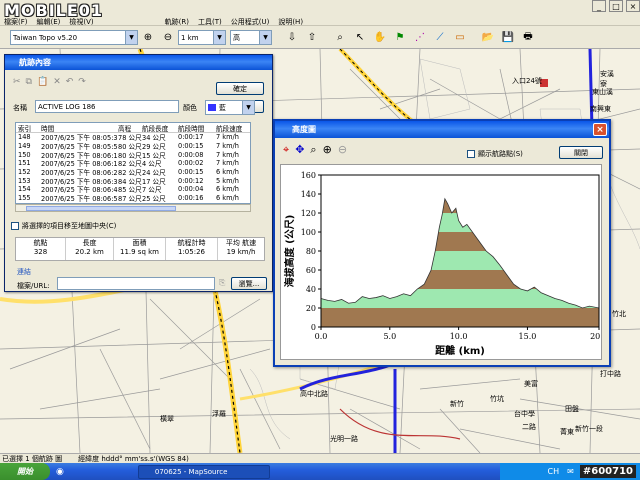 The height and width of the screenshot is (480, 640). I want to click on cell: 0:00:12, so click(191, 180).